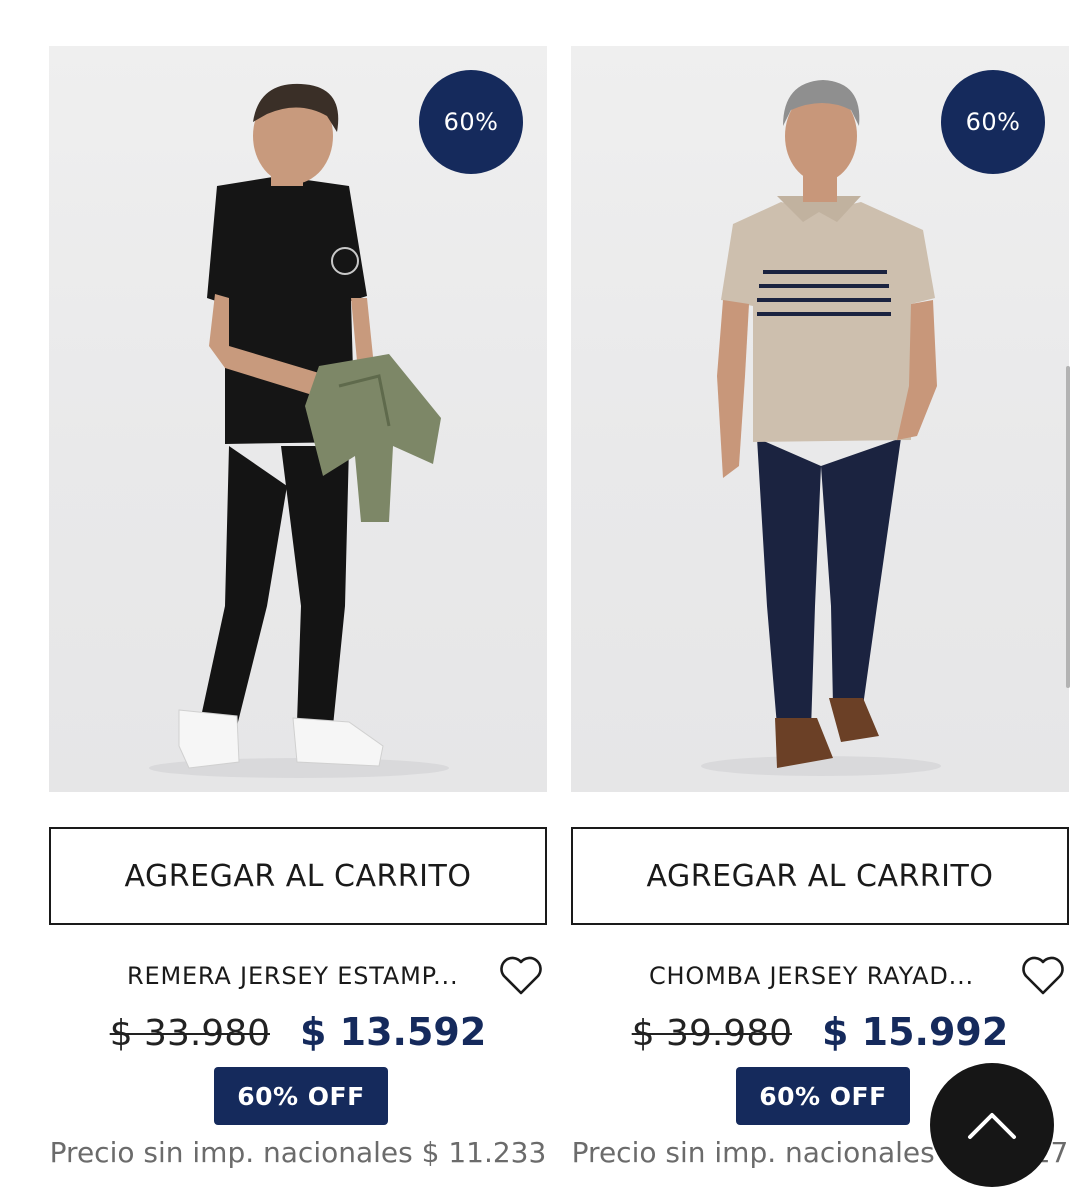 This screenshot has width=1078, height=1200. What do you see at coordinates (393, 1032) in the screenshot?
I see `sale-price: $ 13.592` at bounding box center [393, 1032].